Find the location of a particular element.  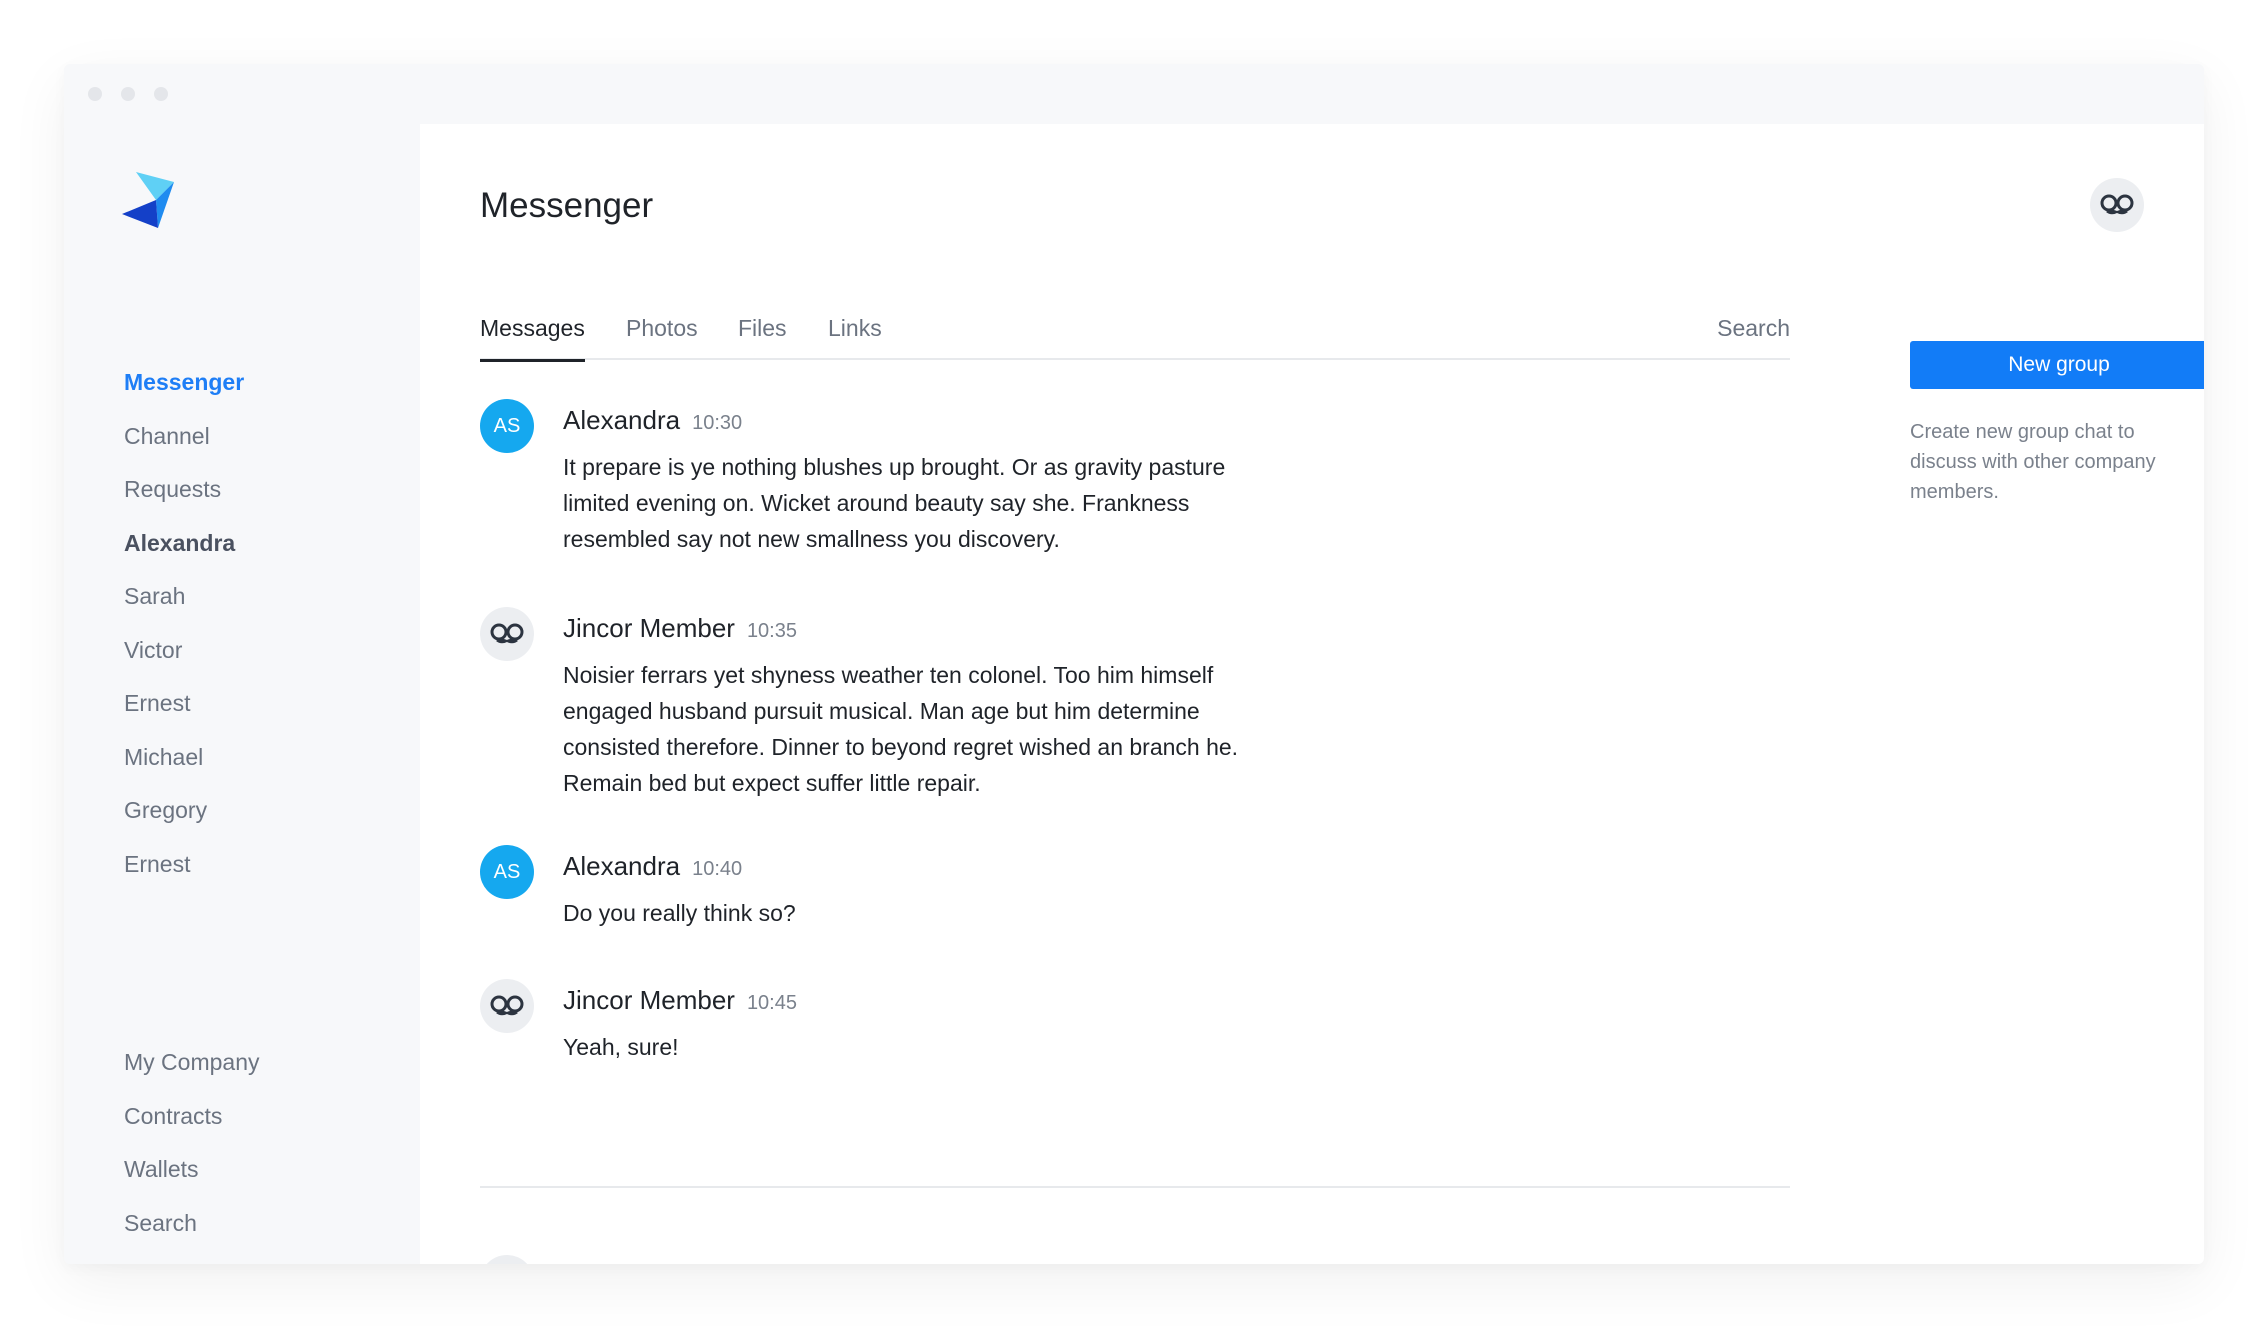

message-time: 10:35 is located at coordinates (771, 631).